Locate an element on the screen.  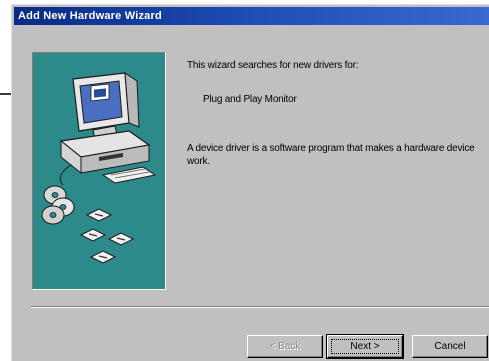
window-title: Add New Hardware Wizard is located at coordinates (90, 16).